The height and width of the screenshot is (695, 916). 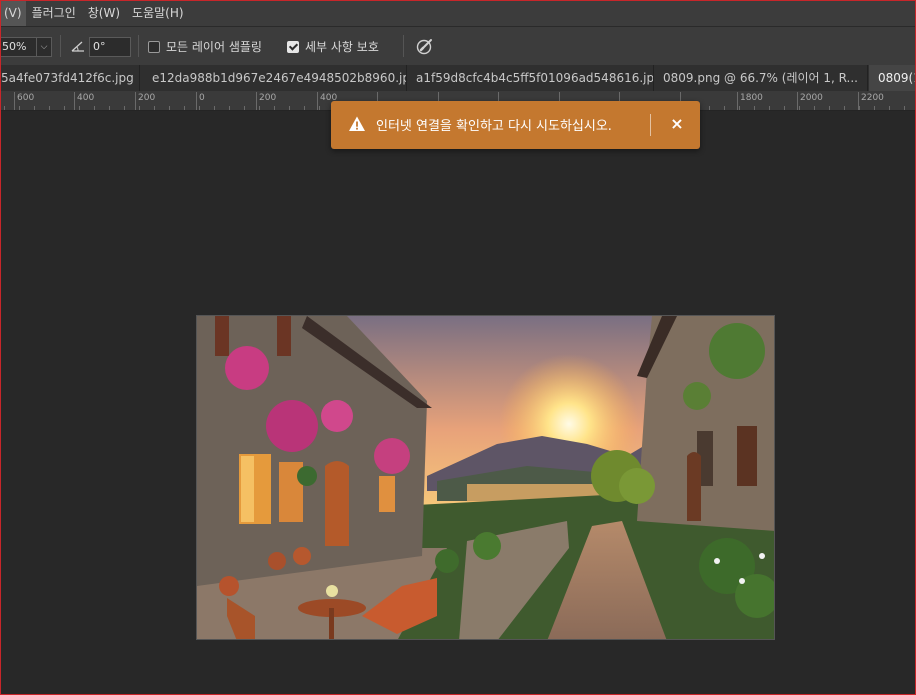 What do you see at coordinates (279, 78) in the screenshot?
I see `tab-label: e12da988b1d967e2467e4948502b8960.jpg` at bounding box center [279, 78].